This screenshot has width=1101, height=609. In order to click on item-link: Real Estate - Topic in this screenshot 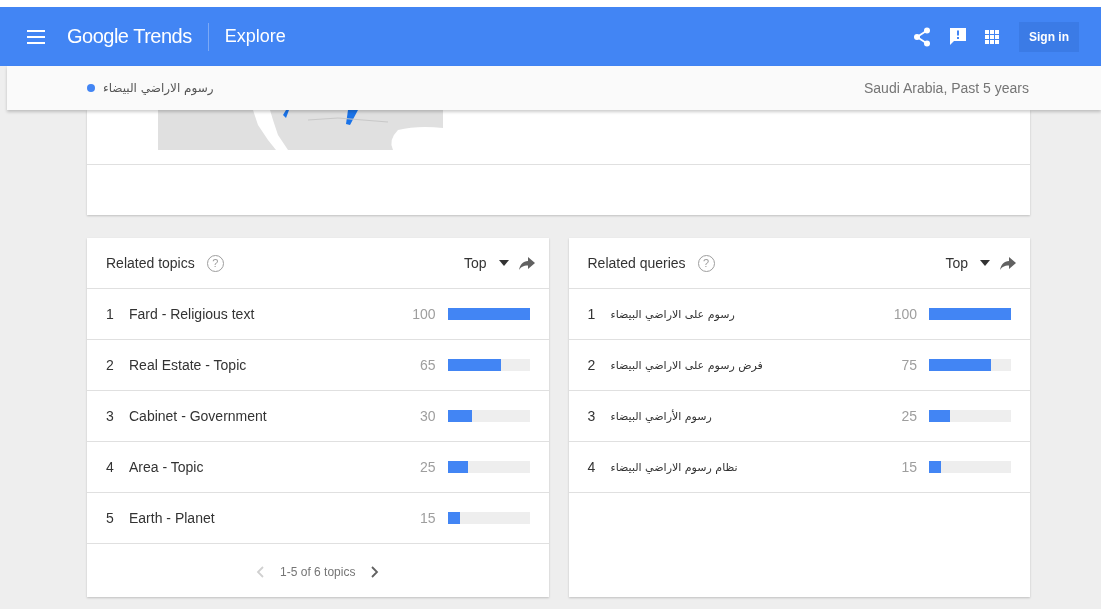, I will do `click(188, 365)`.